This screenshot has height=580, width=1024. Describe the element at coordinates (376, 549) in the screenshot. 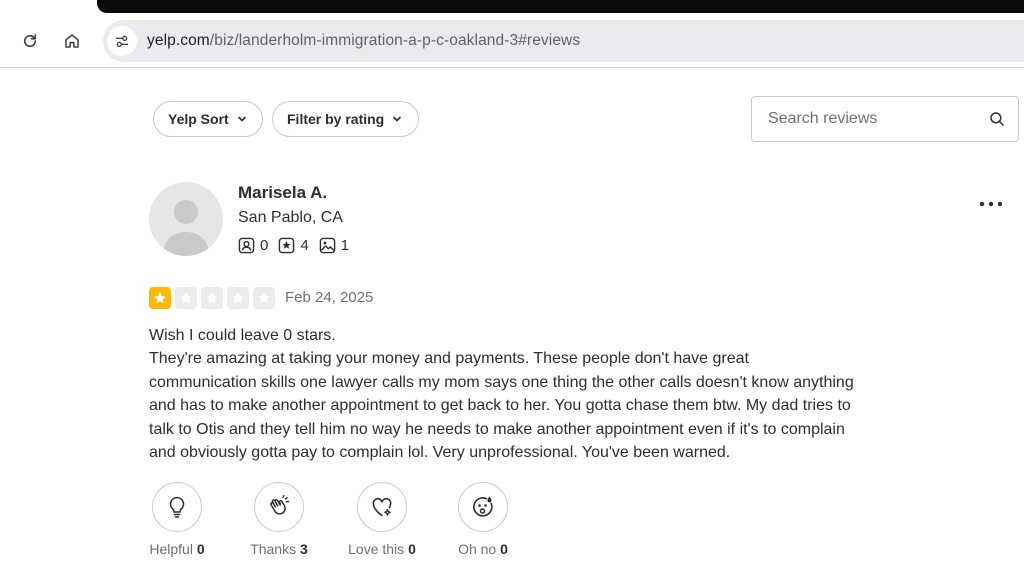

I see `love-this-text: Love this` at that location.